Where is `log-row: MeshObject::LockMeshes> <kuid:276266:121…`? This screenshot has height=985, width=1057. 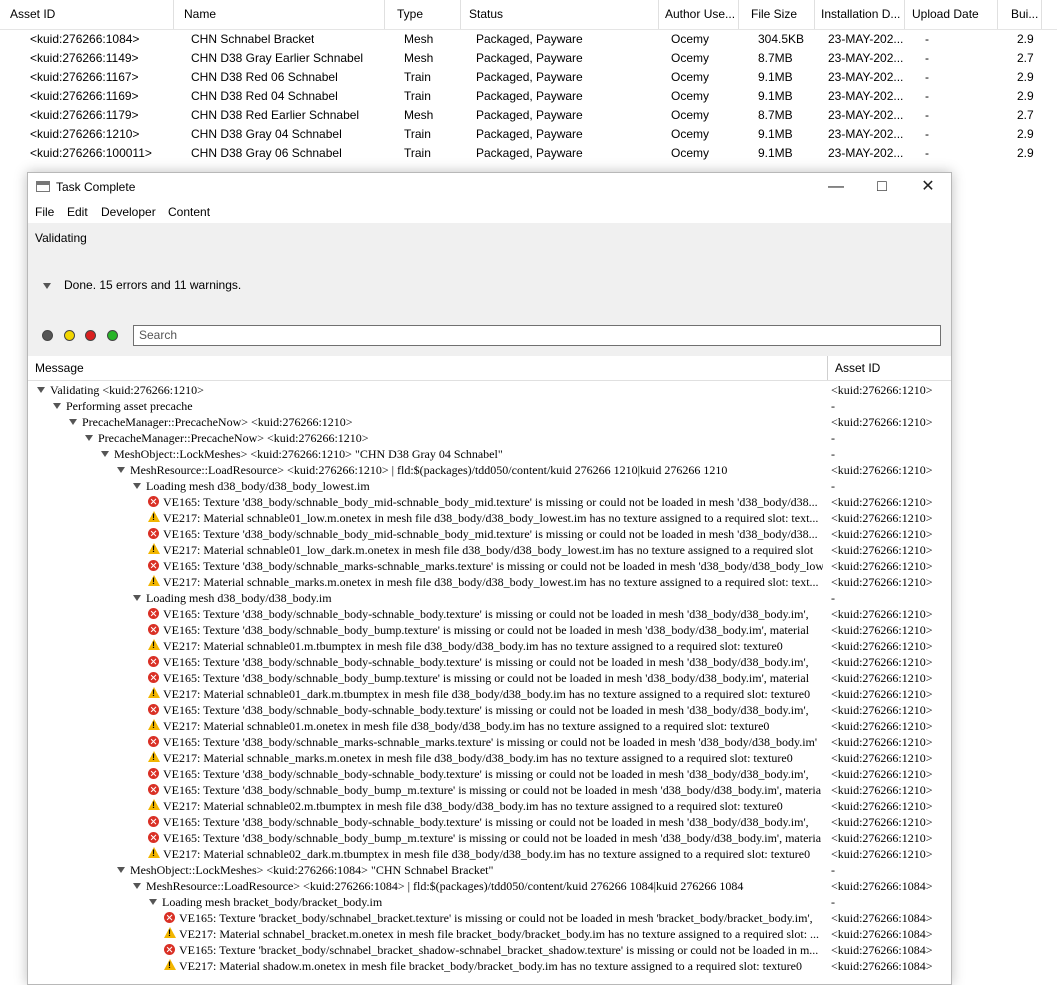
log-row: MeshObject::LockMeshes> <kuid:276266:121… is located at coordinates (489, 454).